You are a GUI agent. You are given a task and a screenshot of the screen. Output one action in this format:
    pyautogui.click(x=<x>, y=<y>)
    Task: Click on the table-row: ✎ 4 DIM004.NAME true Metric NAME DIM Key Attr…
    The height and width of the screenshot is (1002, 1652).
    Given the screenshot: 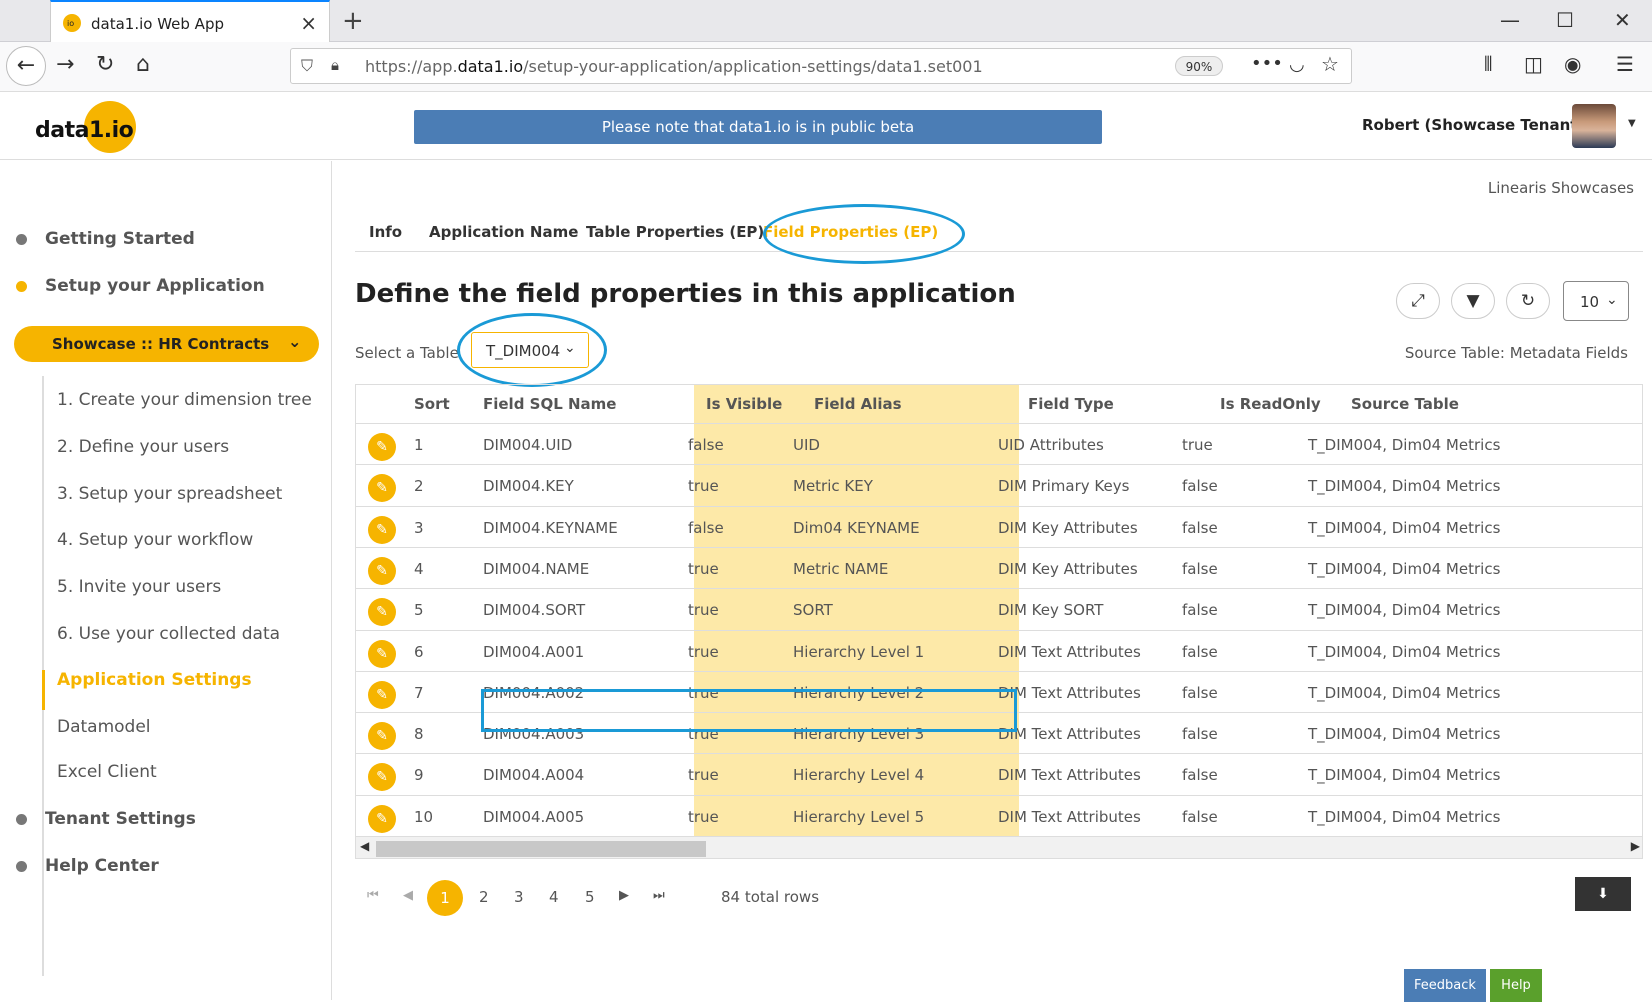 What is the action you would take?
    pyautogui.click(x=999, y=568)
    